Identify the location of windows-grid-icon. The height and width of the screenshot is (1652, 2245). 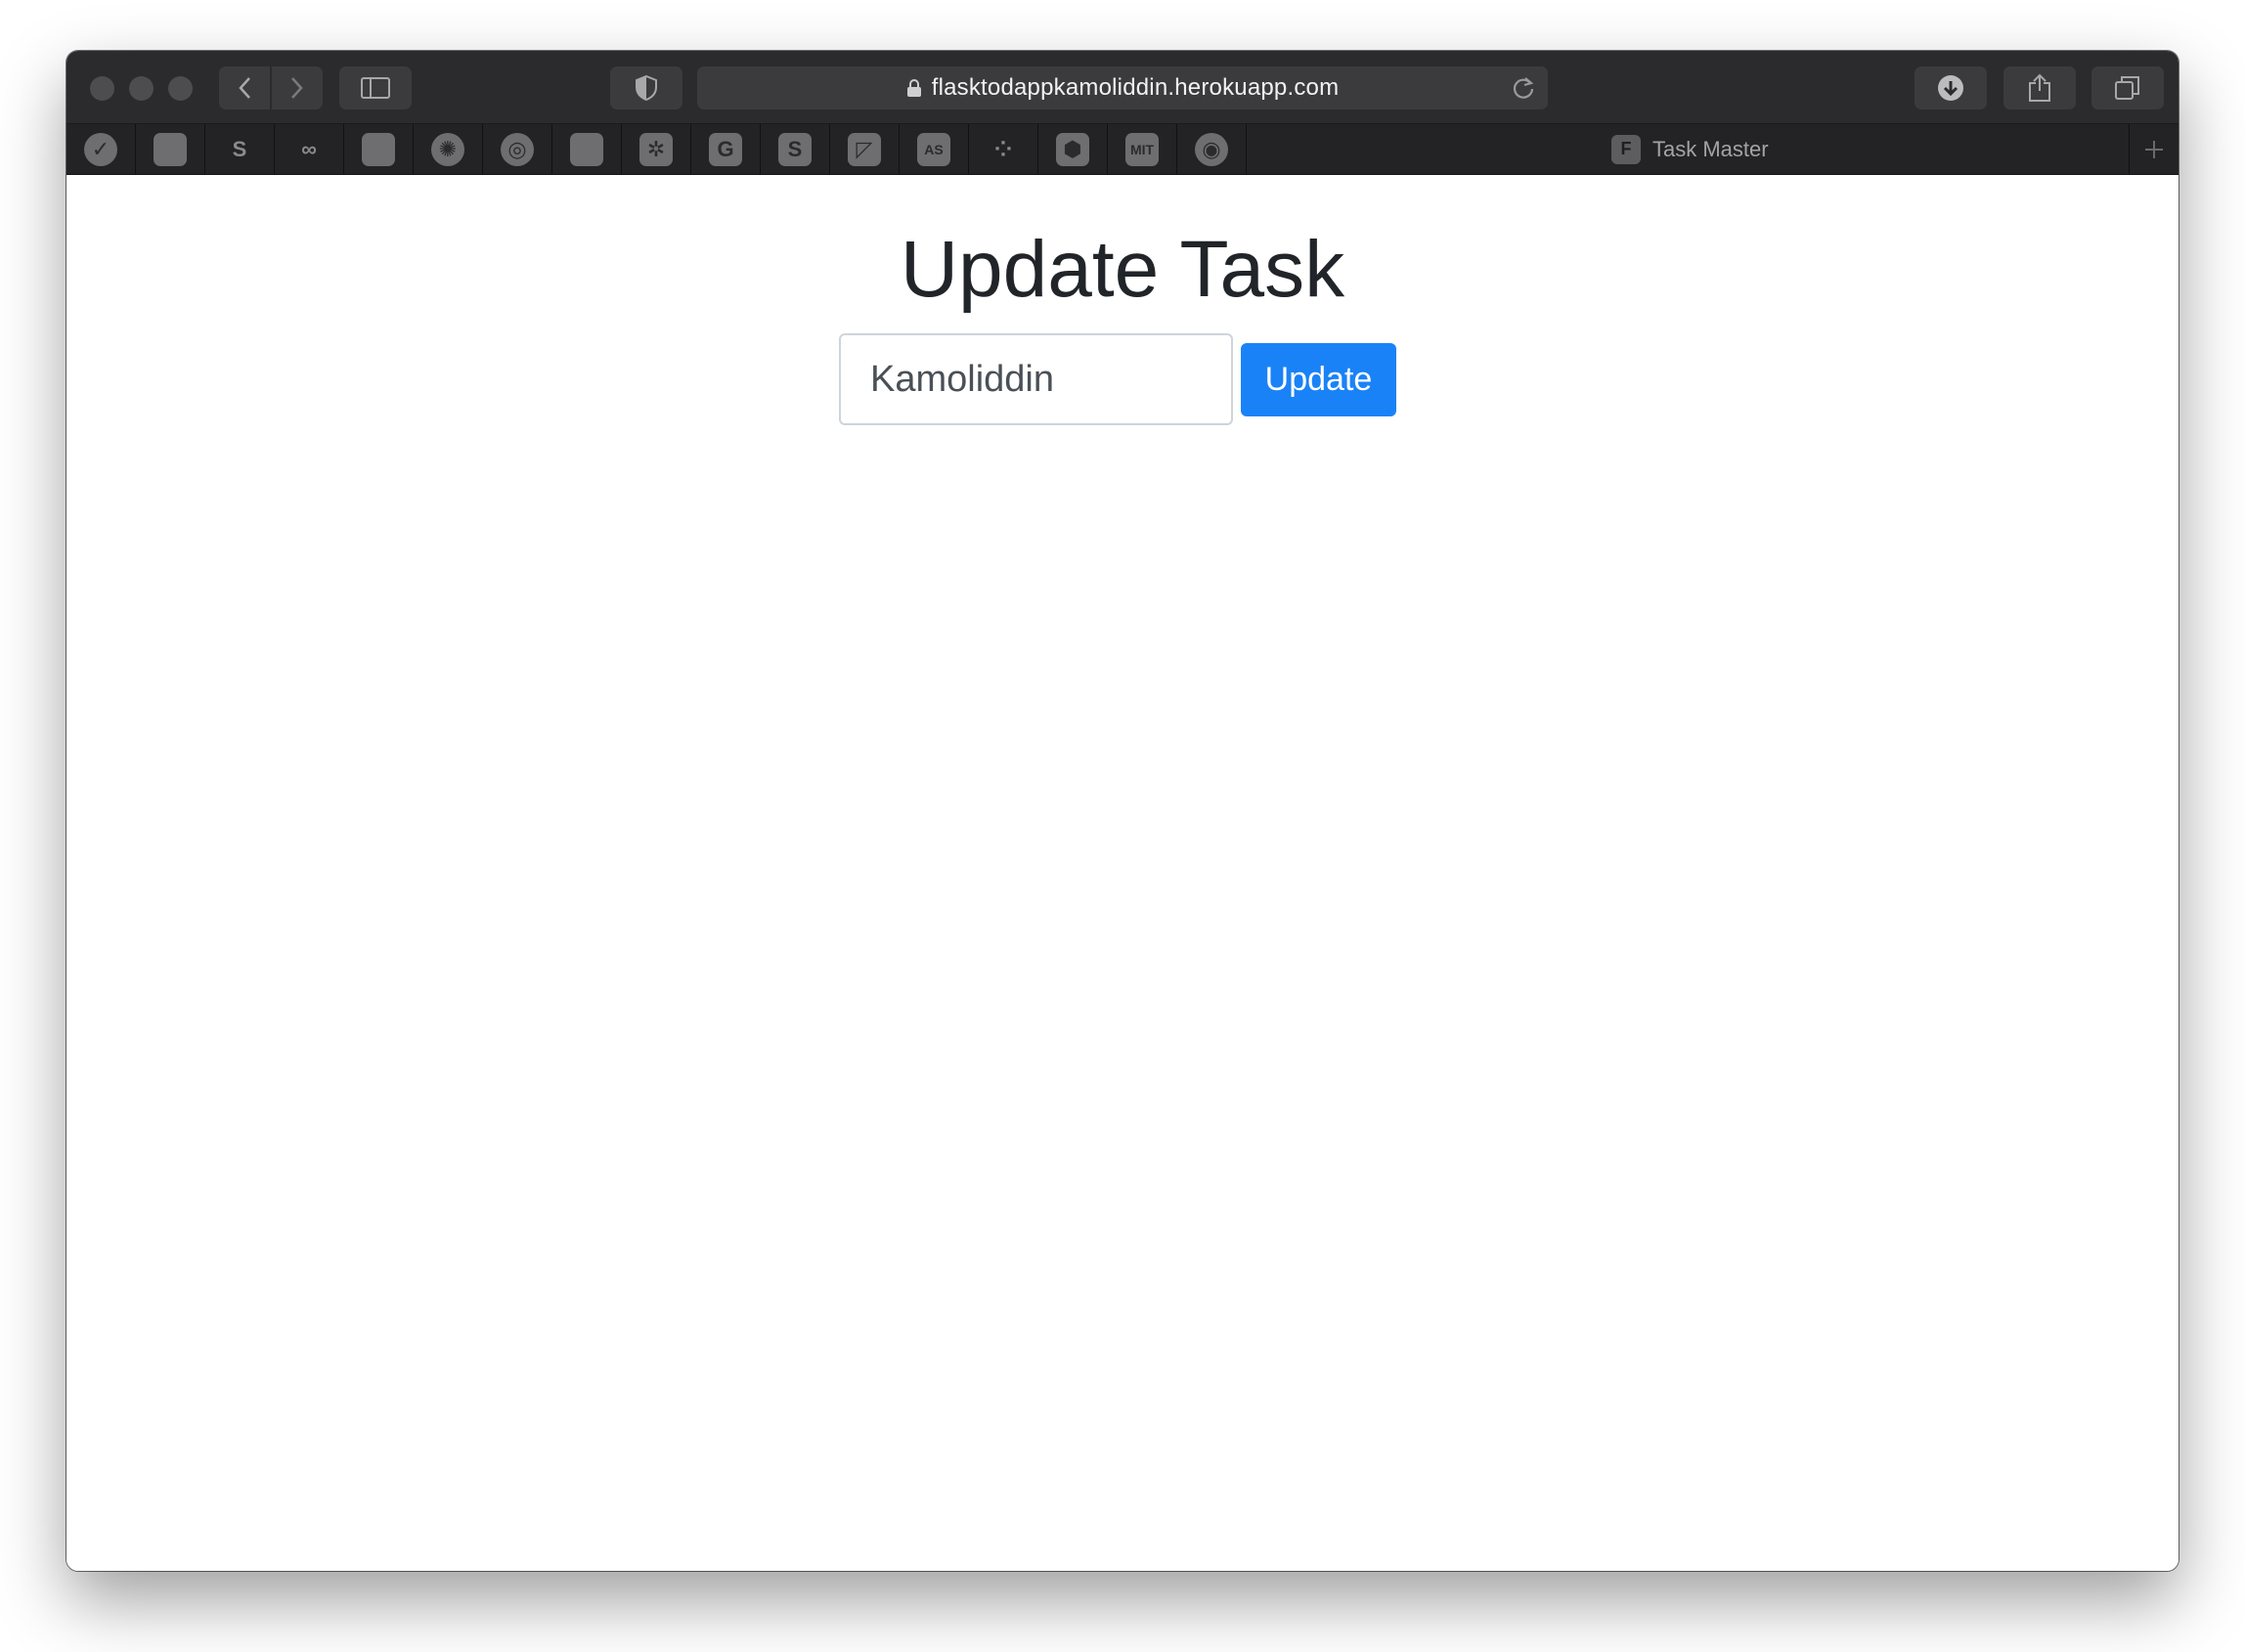
(586, 149).